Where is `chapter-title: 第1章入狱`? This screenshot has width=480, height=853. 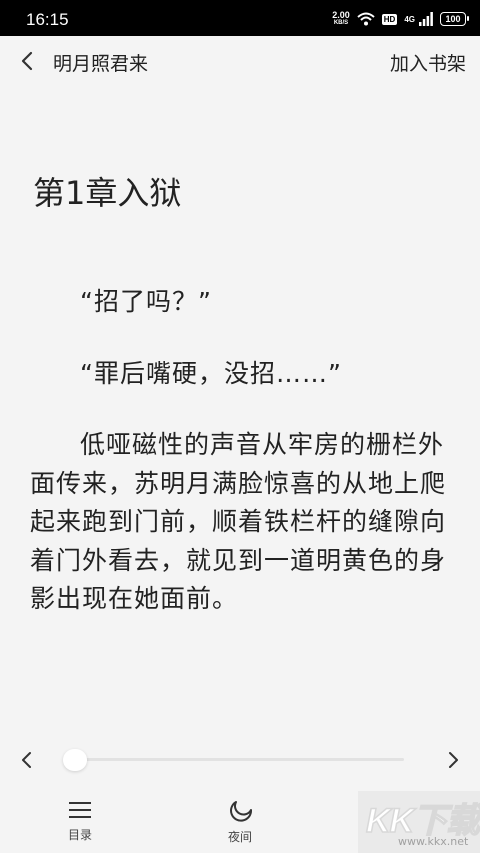 chapter-title: 第1章入狱 is located at coordinates (107, 193).